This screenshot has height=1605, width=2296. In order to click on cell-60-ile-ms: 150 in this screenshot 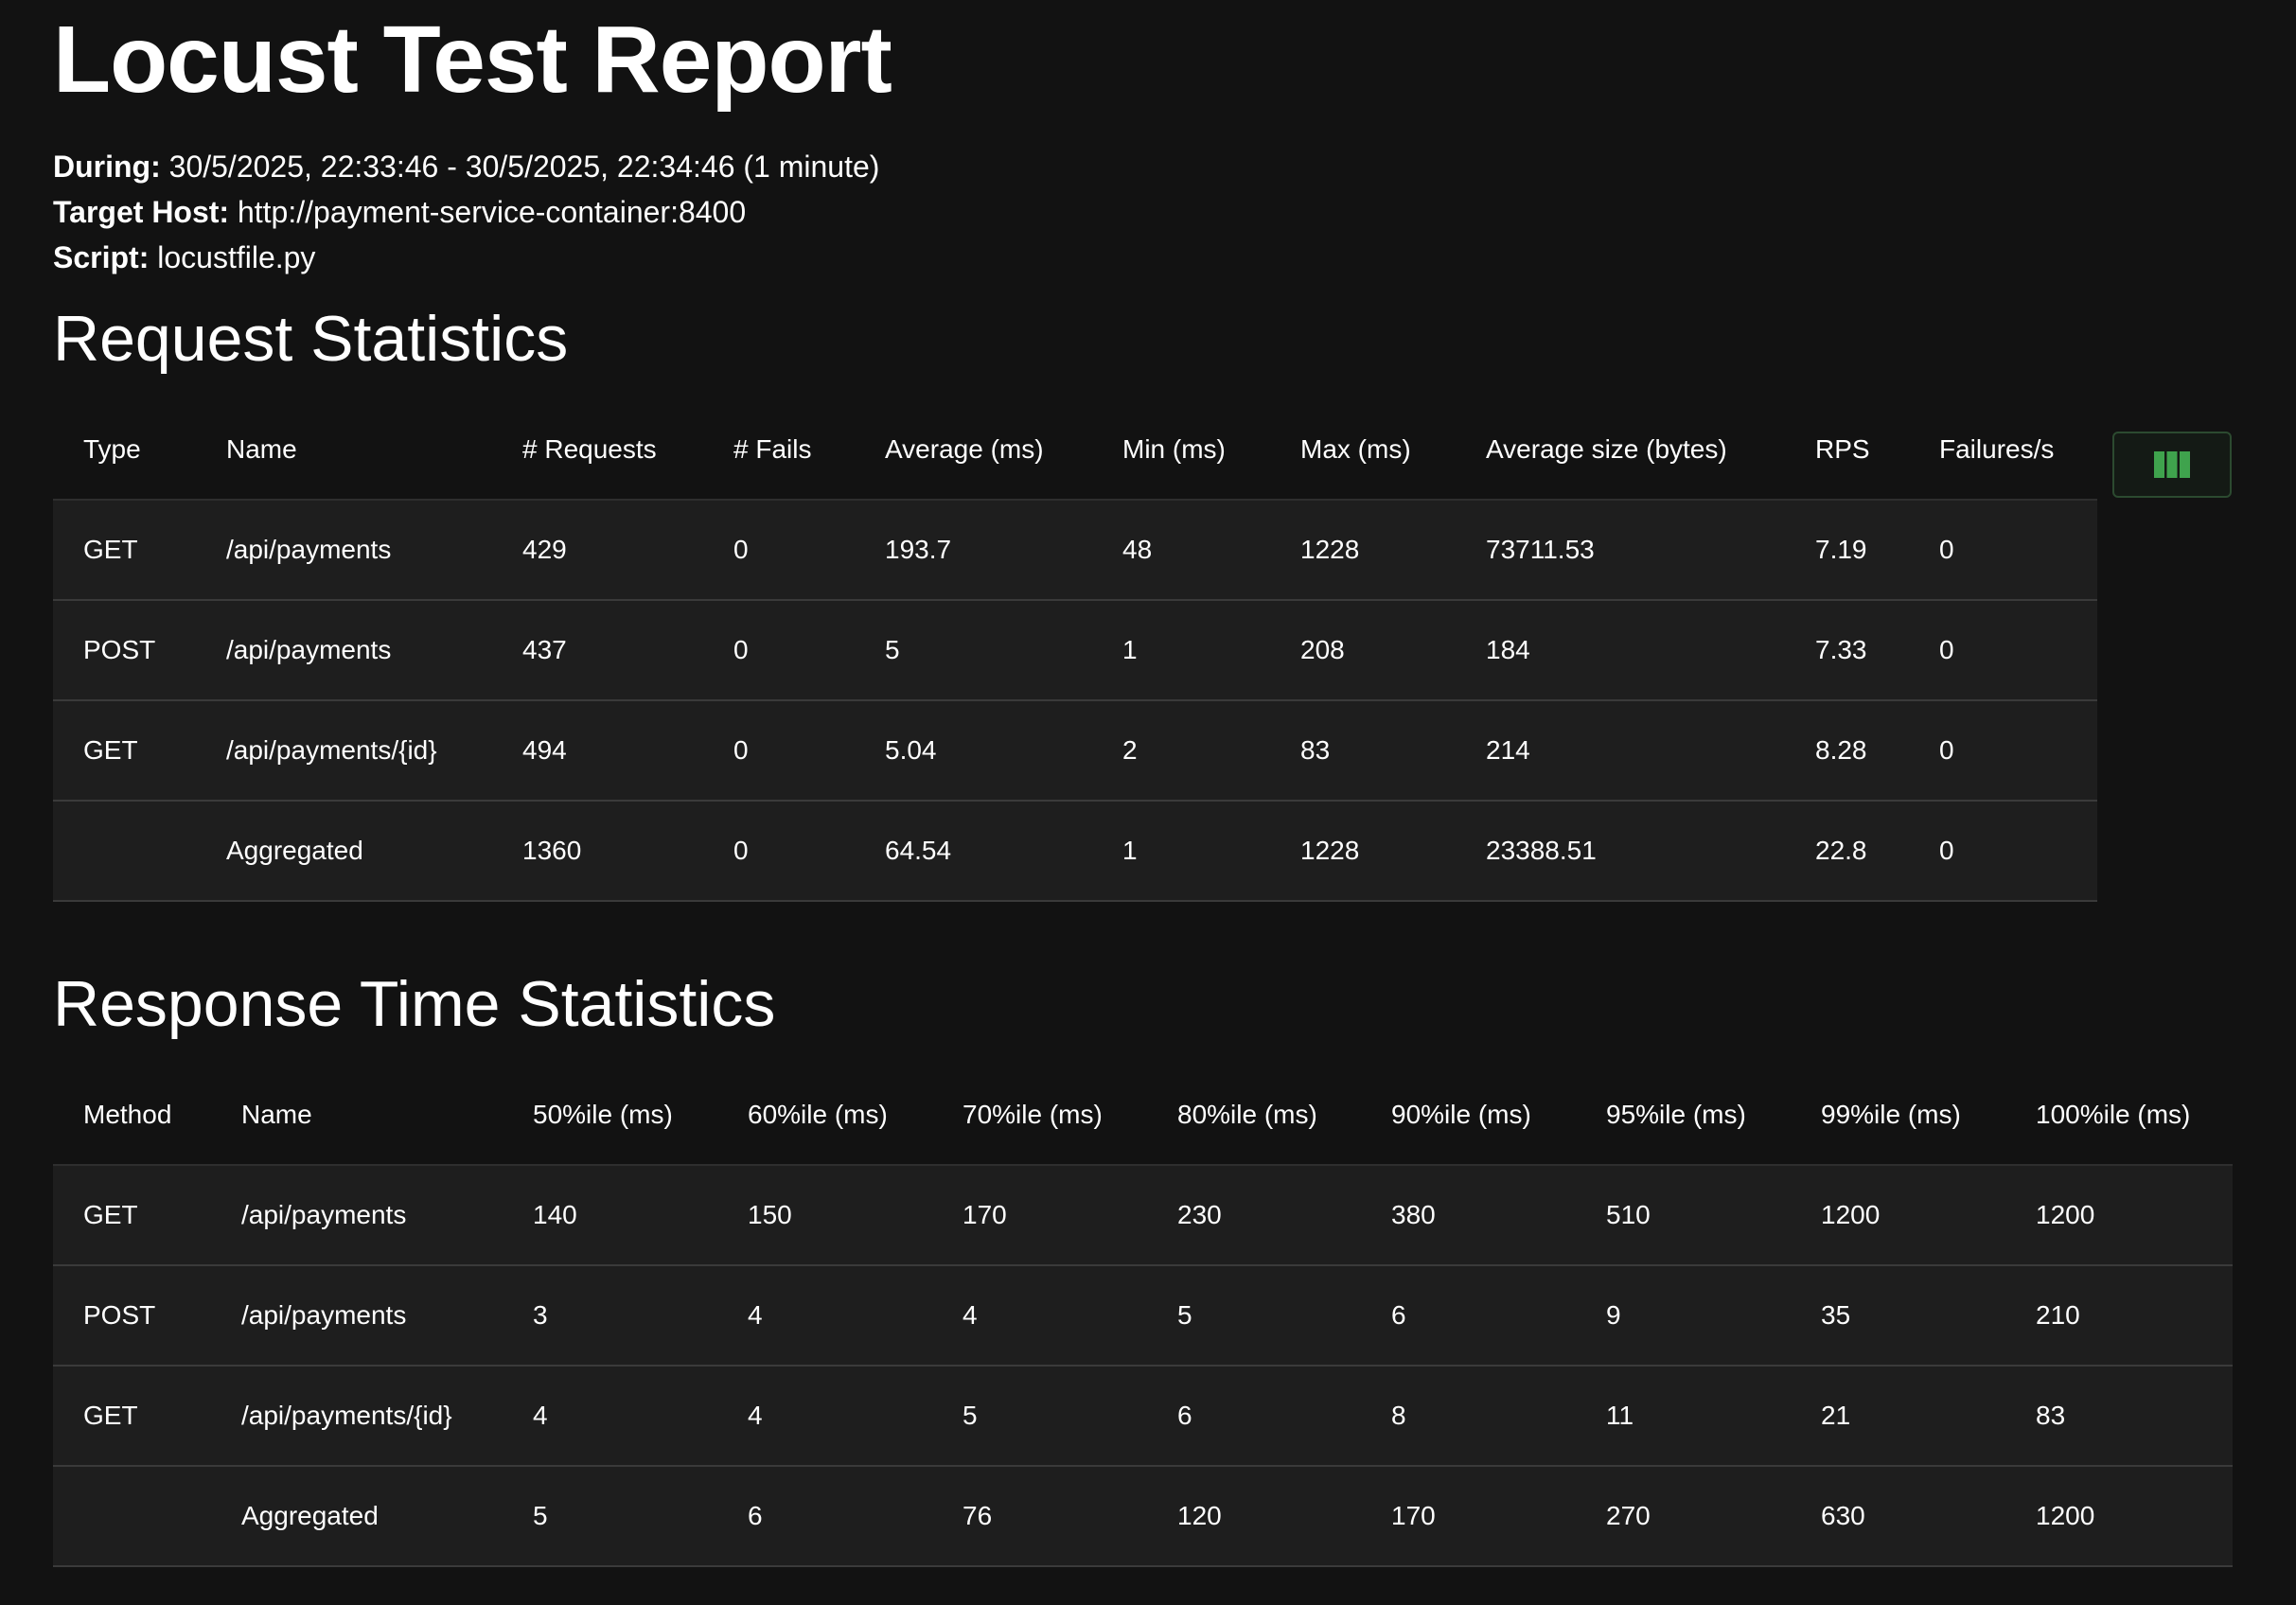, I will do `click(824, 1215)`.